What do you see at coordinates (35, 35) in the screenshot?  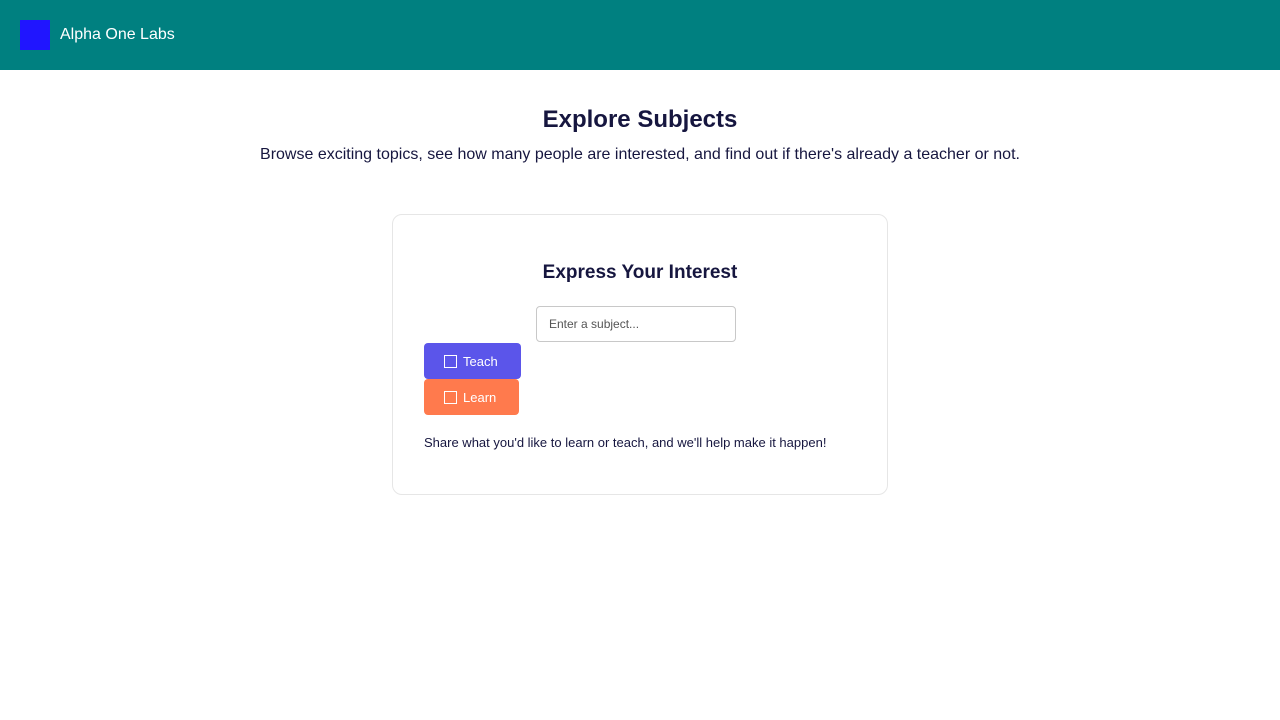 I see `logo-square-icon` at bounding box center [35, 35].